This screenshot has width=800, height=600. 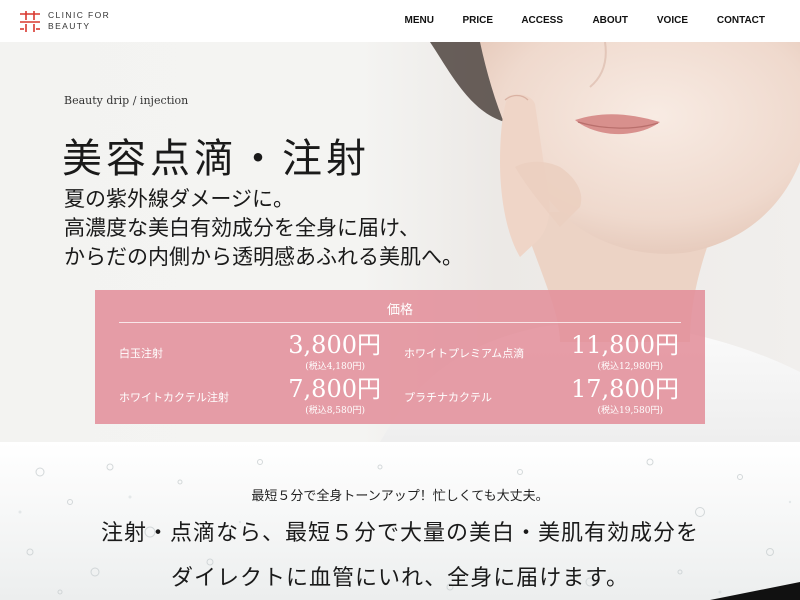 I want to click on price-item-tax: (税込4,180円), so click(x=335, y=367).